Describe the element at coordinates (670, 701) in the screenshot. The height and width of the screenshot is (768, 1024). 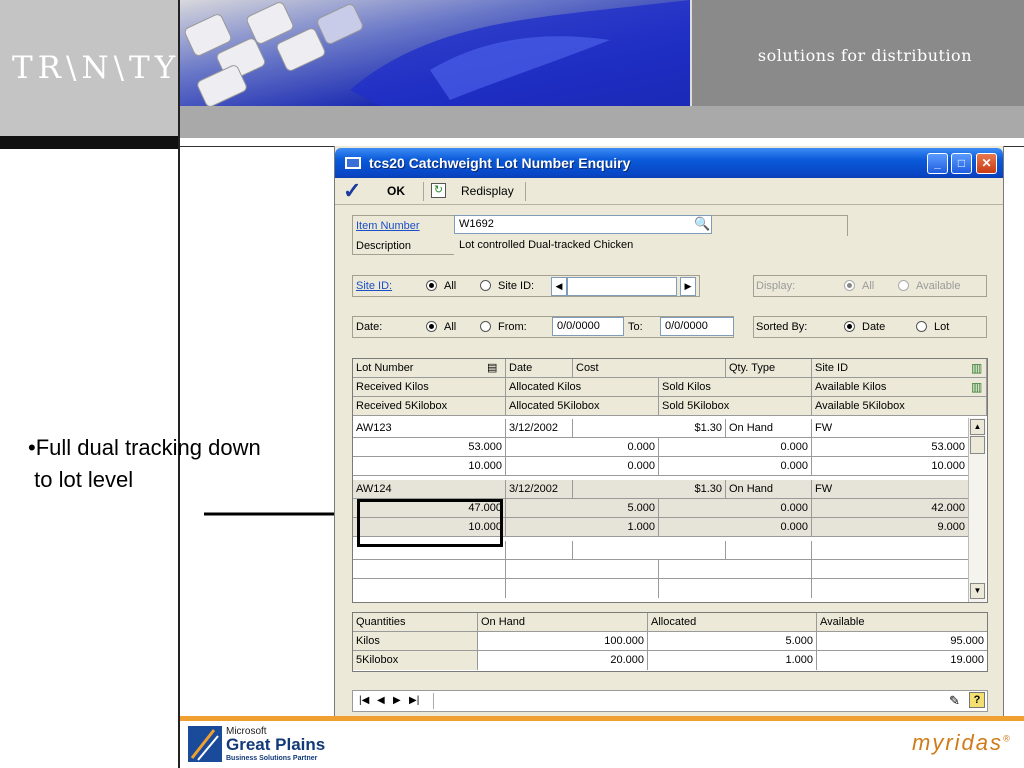
I see `record-navigator: |◀ ◀ ▶ ▶| ✎ ?` at that location.